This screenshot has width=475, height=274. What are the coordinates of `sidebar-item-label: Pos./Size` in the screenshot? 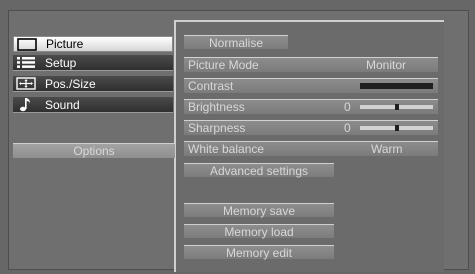 It's located at (70, 83).